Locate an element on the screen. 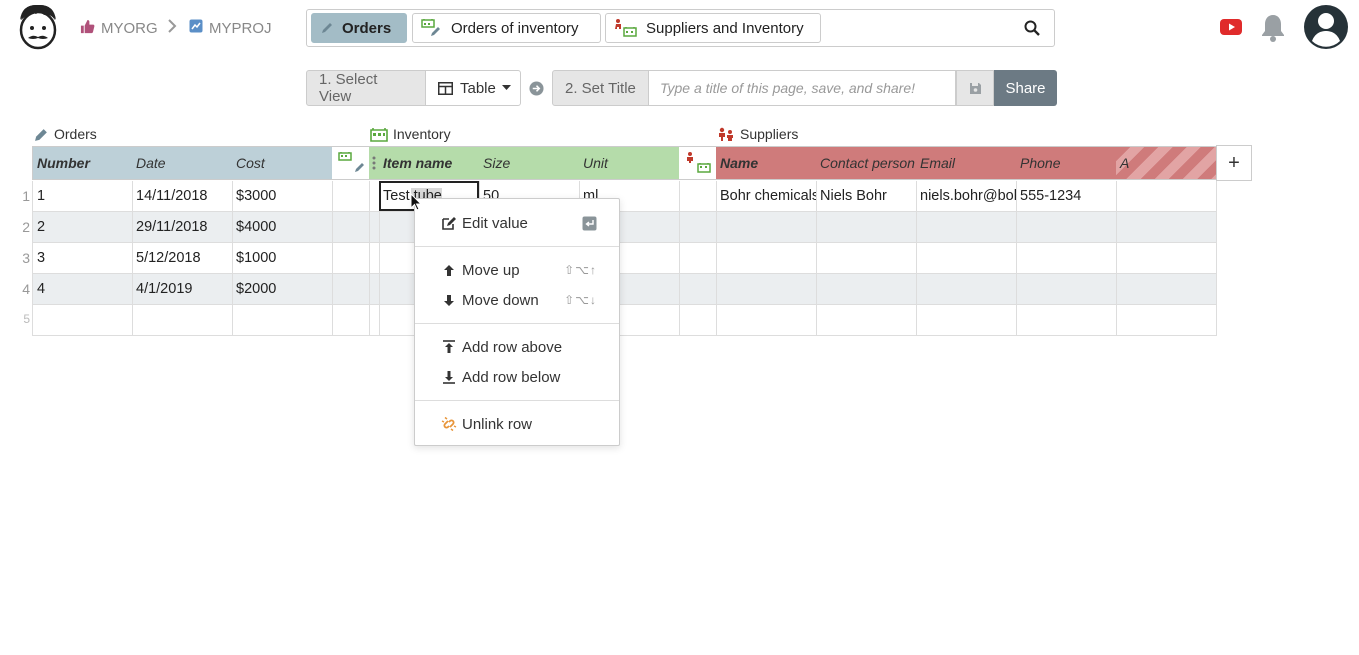  link-inventory-column is located at coordinates (351, 163).